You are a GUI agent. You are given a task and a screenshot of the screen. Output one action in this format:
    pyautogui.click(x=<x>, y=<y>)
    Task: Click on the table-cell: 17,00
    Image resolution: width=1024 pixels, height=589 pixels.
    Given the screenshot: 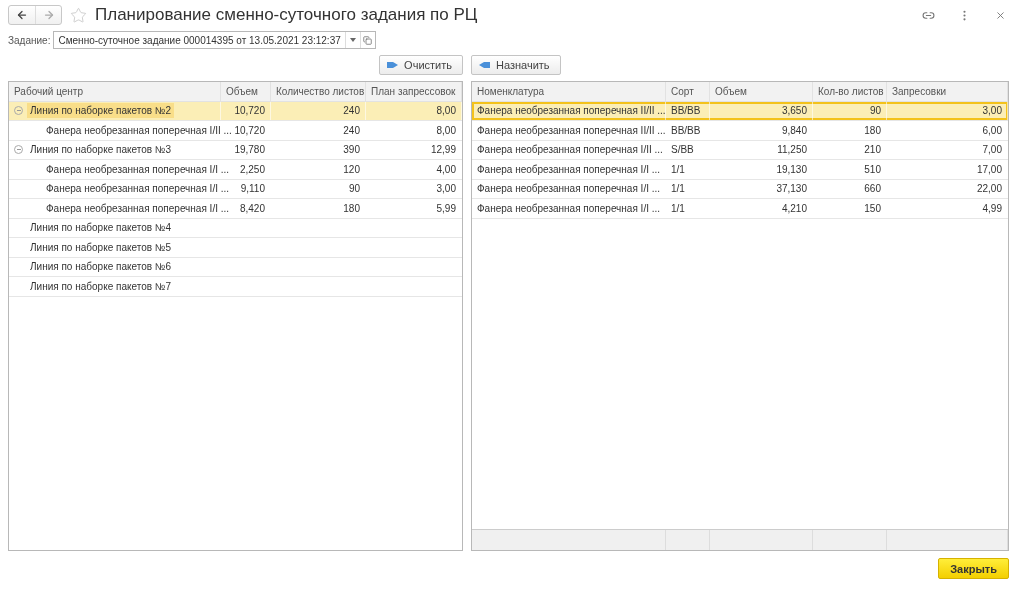 What is the action you would take?
    pyautogui.click(x=989, y=169)
    